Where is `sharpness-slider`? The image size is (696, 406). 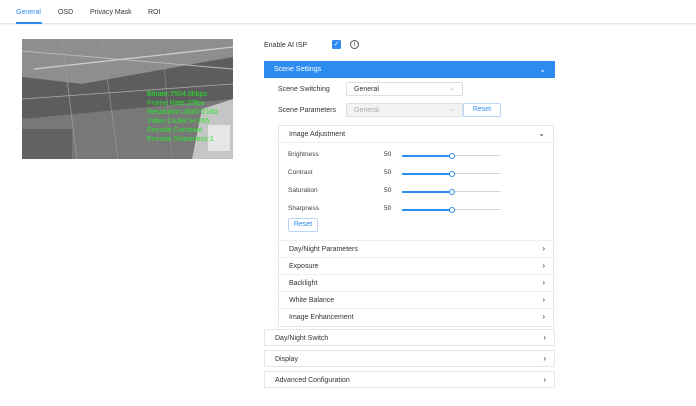 sharpness-slider is located at coordinates (451, 209).